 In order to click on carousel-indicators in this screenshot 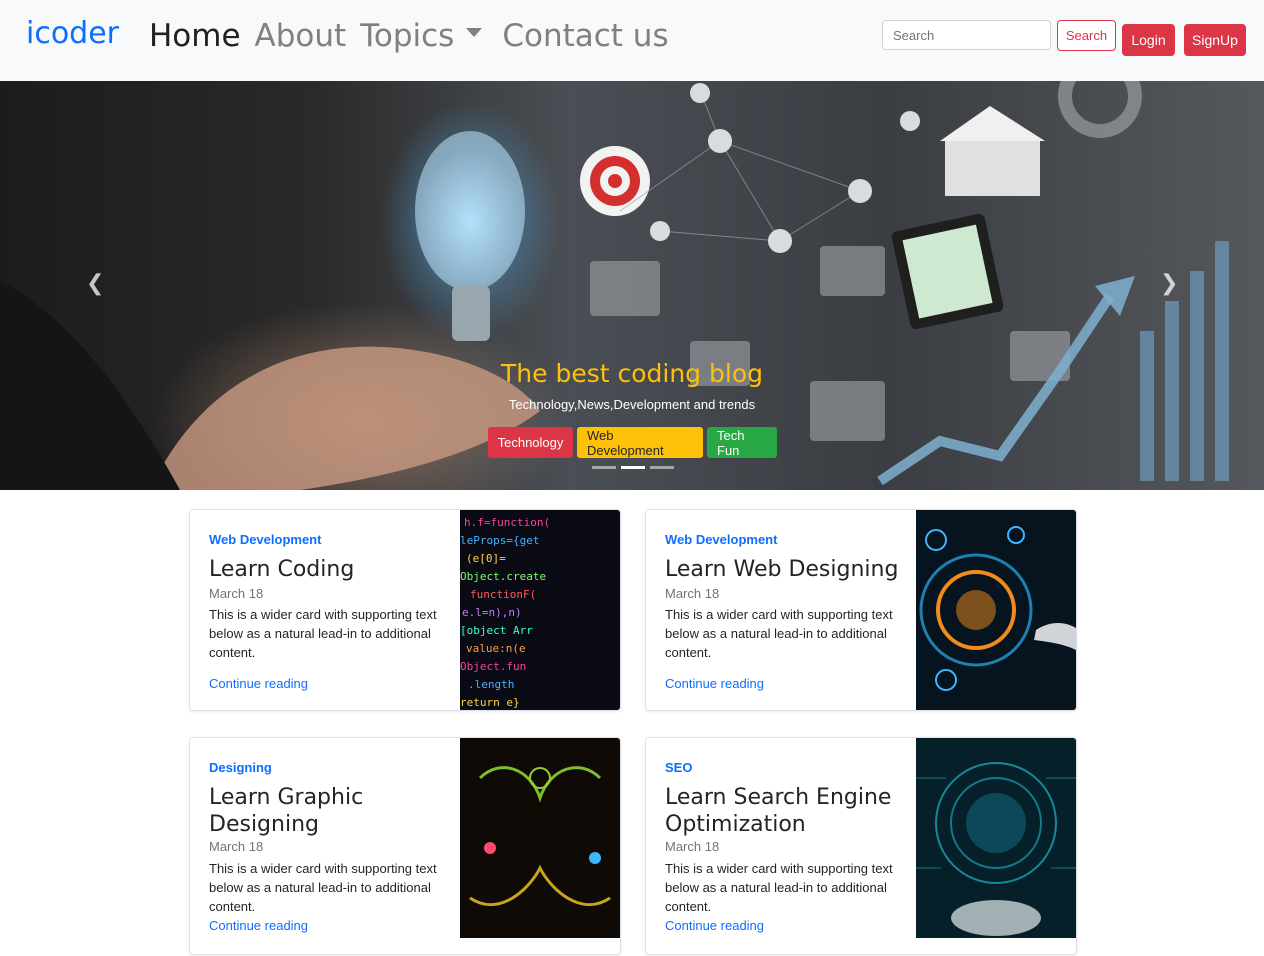, I will do `click(635, 467)`.